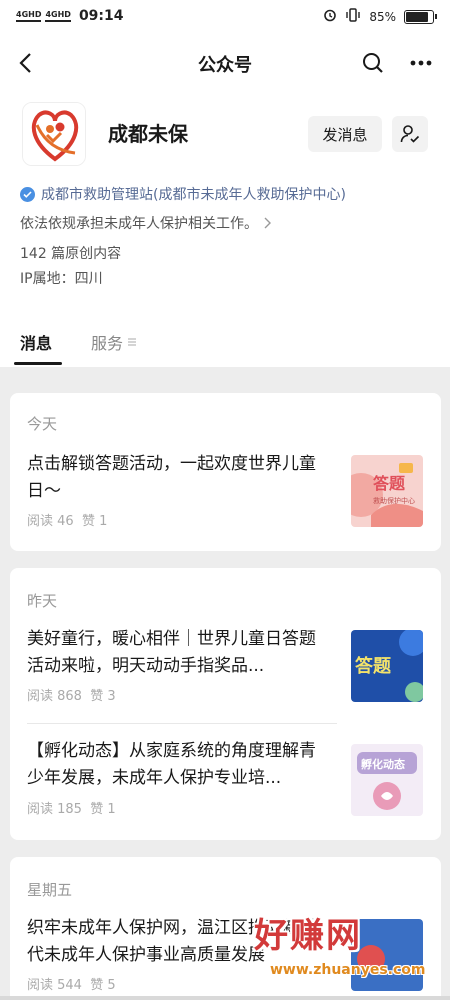 Image resolution: width=450 pixels, height=1000 pixels. I want to click on verified-org-link: 成都市救助管理站(成都市未成年人救助保护中心), so click(183, 194).